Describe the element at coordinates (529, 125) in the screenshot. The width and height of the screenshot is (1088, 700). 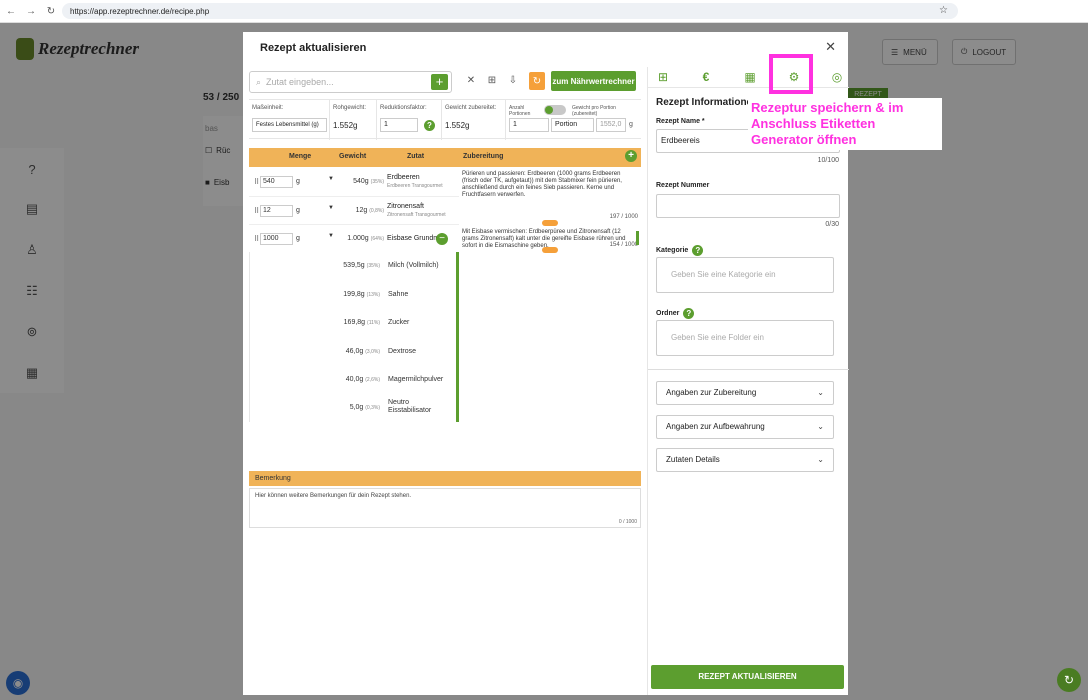
I see `portion-count-input: 1` at that location.